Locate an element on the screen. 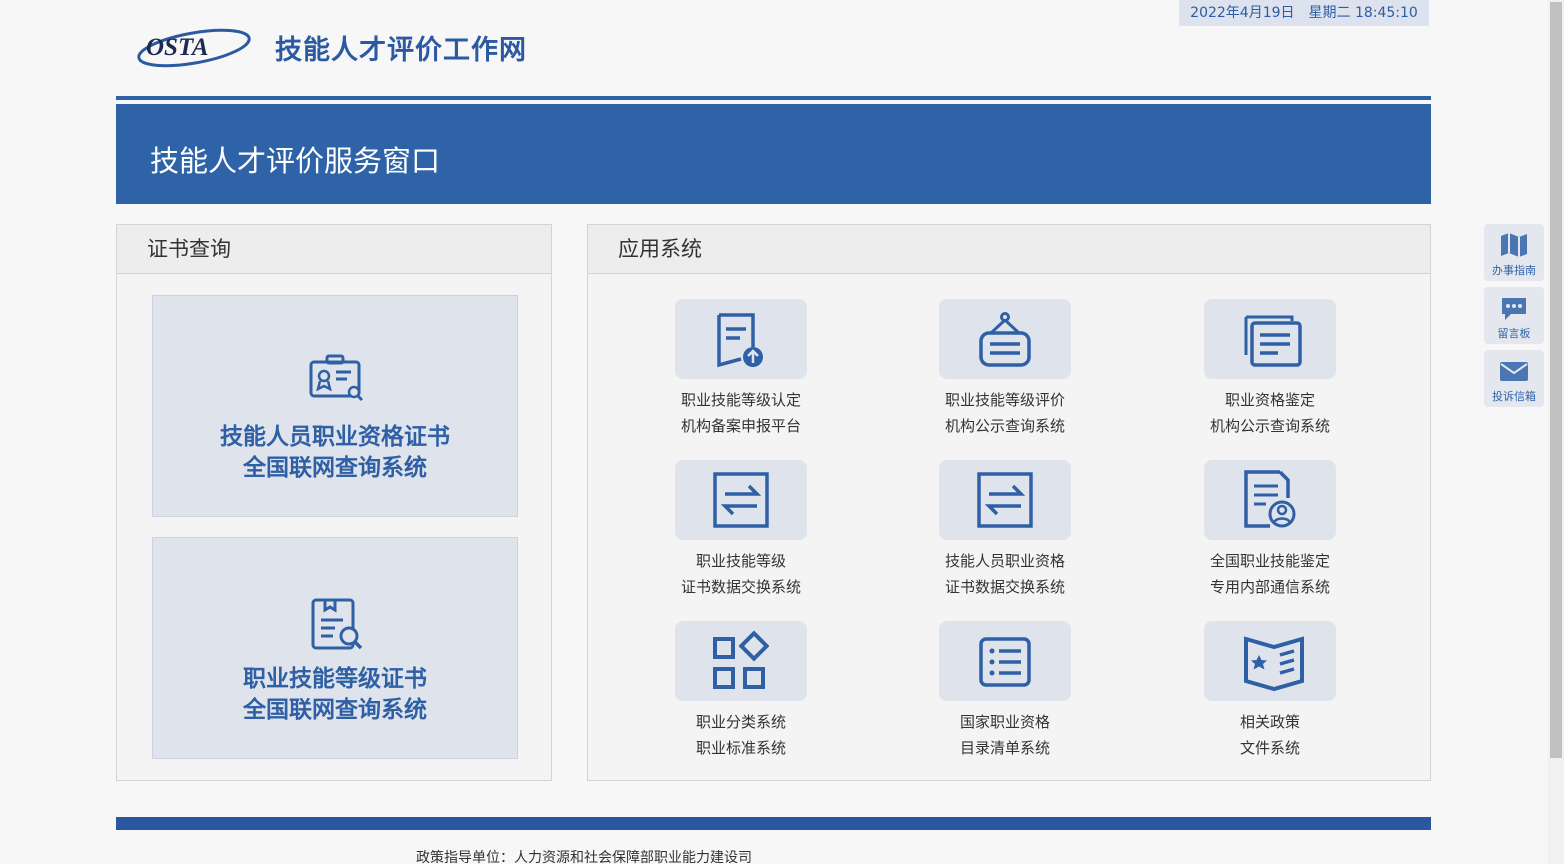  certificate-panel-title: 证书查询 is located at coordinates (334, 249).